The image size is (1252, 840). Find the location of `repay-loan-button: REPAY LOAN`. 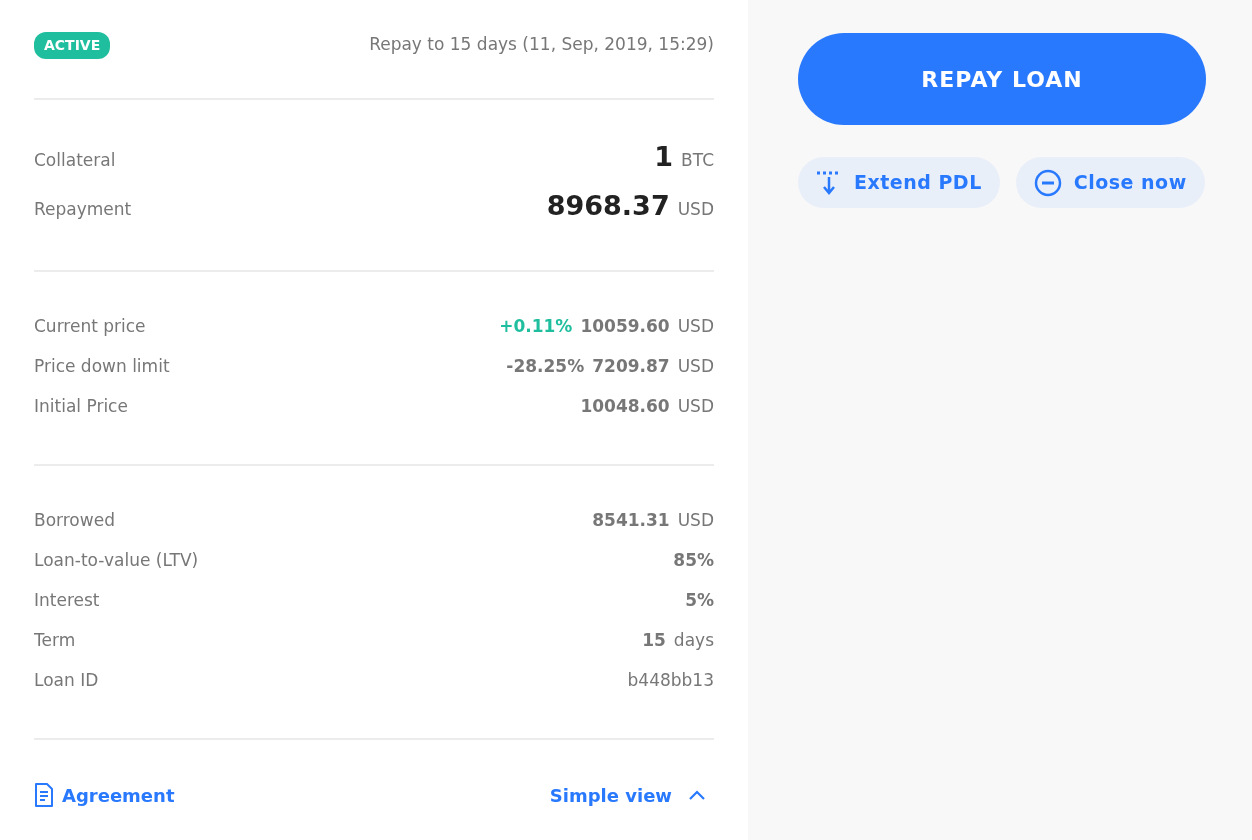

repay-loan-button: REPAY LOAN is located at coordinates (1002, 79).